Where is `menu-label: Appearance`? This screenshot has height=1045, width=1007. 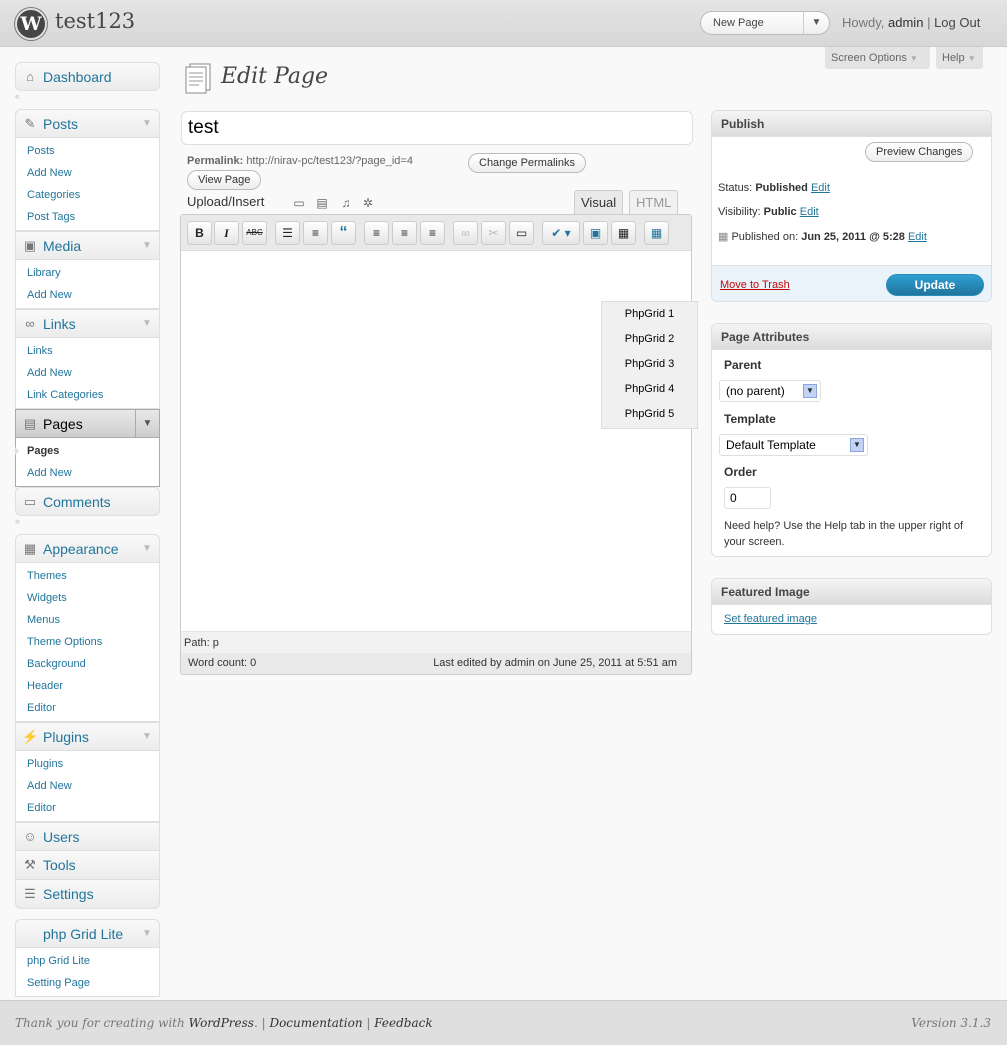
menu-label: Appearance is located at coordinates (81, 549).